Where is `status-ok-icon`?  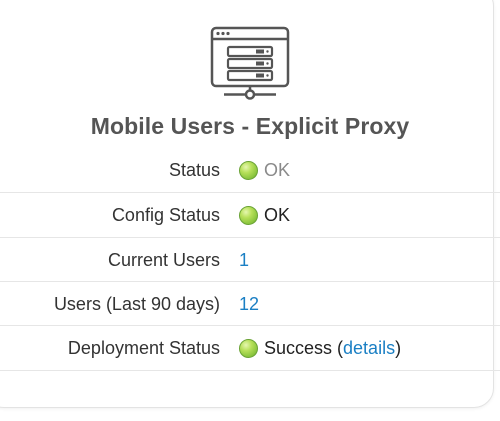 status-ok-icon is located at coordinates (248, 170).